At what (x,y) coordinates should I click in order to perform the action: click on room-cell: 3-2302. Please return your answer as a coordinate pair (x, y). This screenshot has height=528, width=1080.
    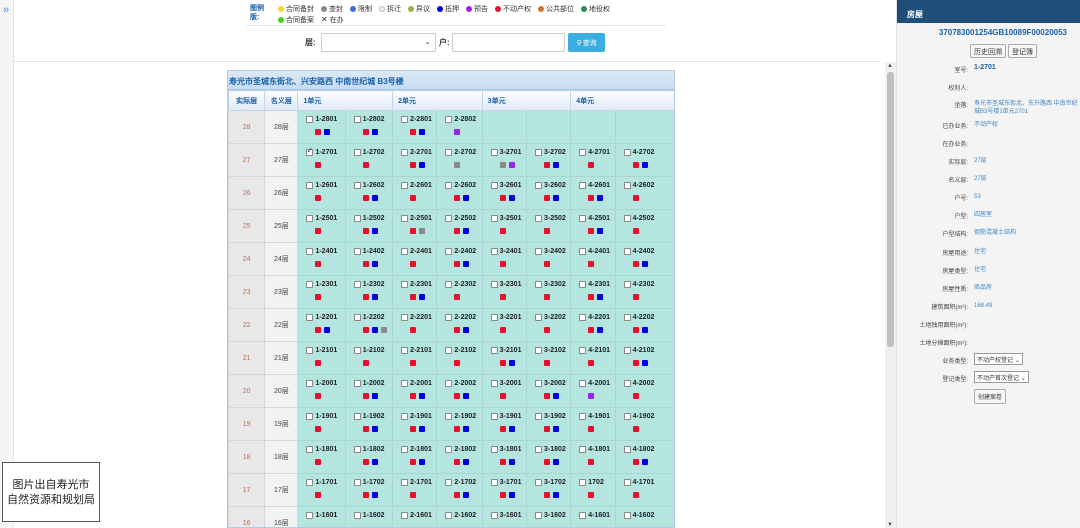
    Looking at the image, I should click on (548, 292).